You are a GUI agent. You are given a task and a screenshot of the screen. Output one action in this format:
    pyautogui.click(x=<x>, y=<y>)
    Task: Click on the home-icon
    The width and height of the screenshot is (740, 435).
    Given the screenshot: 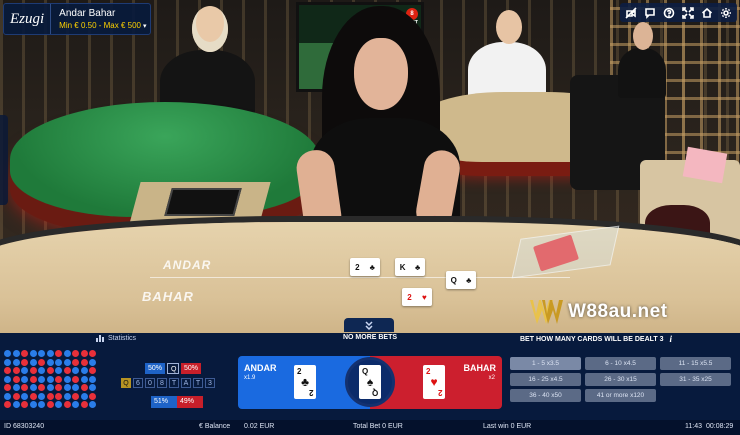 What is the action you would take?
    pyautogui.click(x=707, y=13)
    